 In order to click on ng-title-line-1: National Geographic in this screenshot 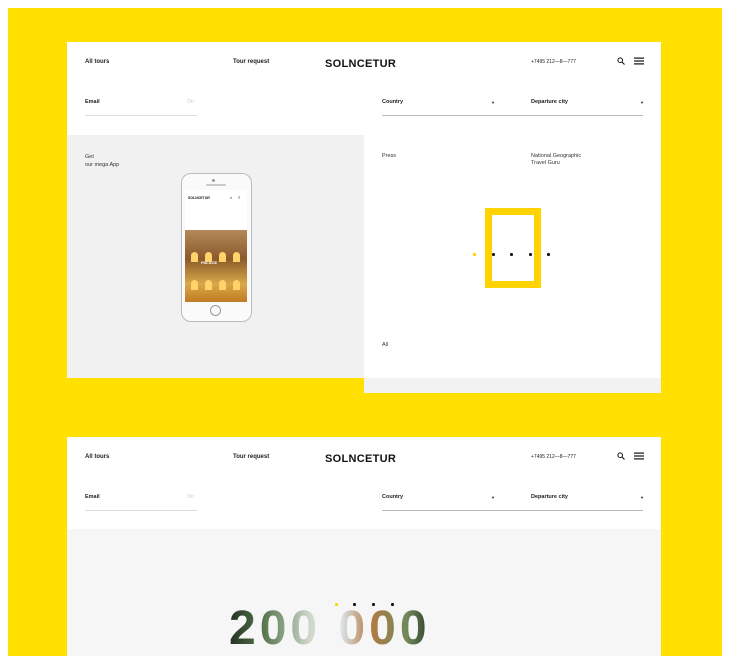, I will do `click(556, 156)`.